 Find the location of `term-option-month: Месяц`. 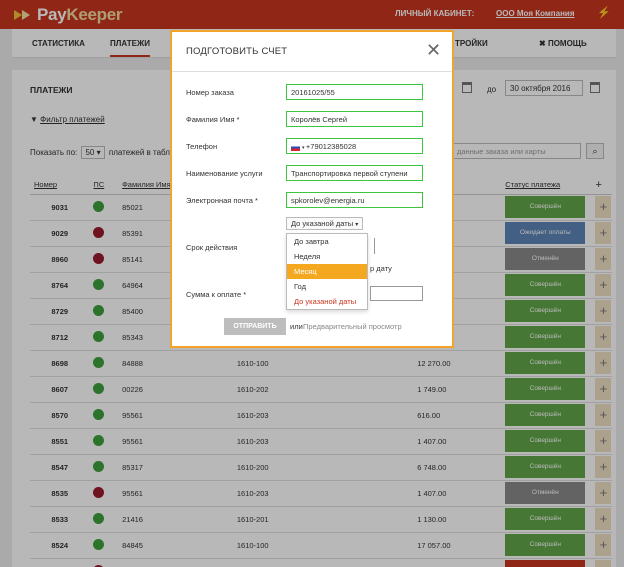

term-option-month: Месяц is located at coordinates (327, 271).